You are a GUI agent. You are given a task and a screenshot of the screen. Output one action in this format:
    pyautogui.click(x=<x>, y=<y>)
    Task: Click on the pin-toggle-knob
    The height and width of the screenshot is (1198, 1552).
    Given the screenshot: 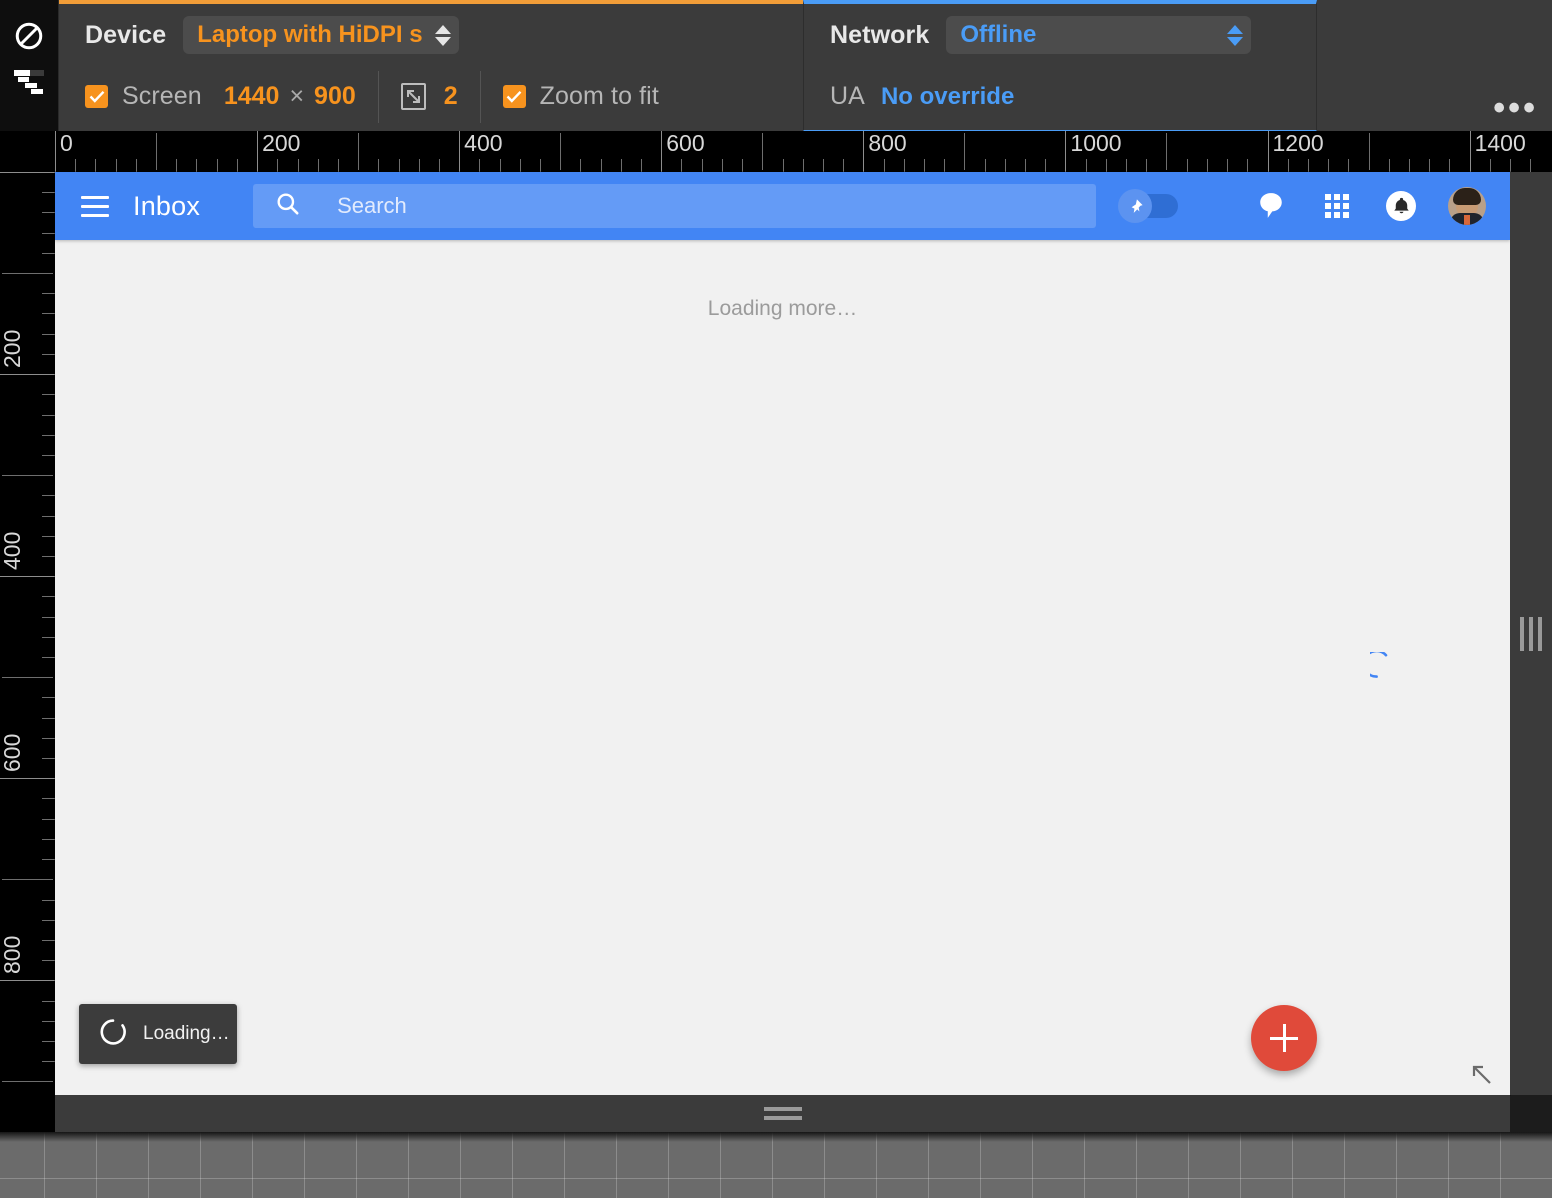 What is the action you would take?
    pyautogui.click(x=1135, y=206)
    